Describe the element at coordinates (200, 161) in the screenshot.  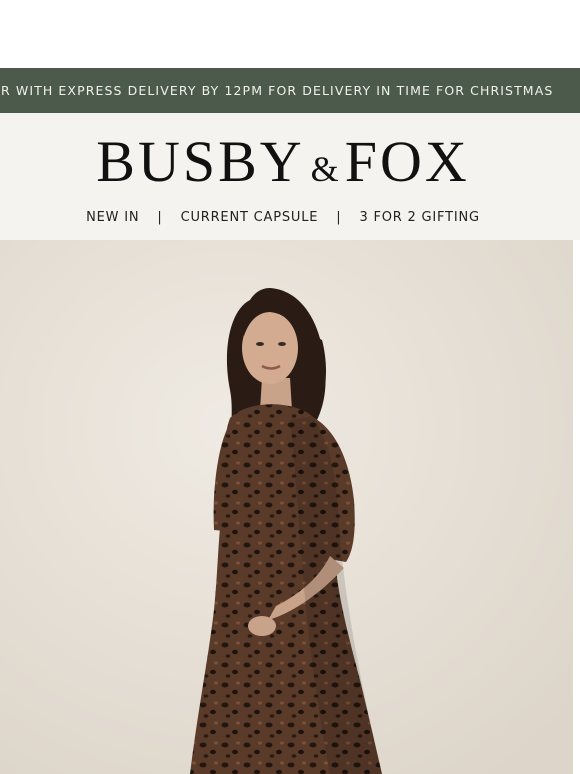
I see `logo-word-busby: BUSBY` at that location.